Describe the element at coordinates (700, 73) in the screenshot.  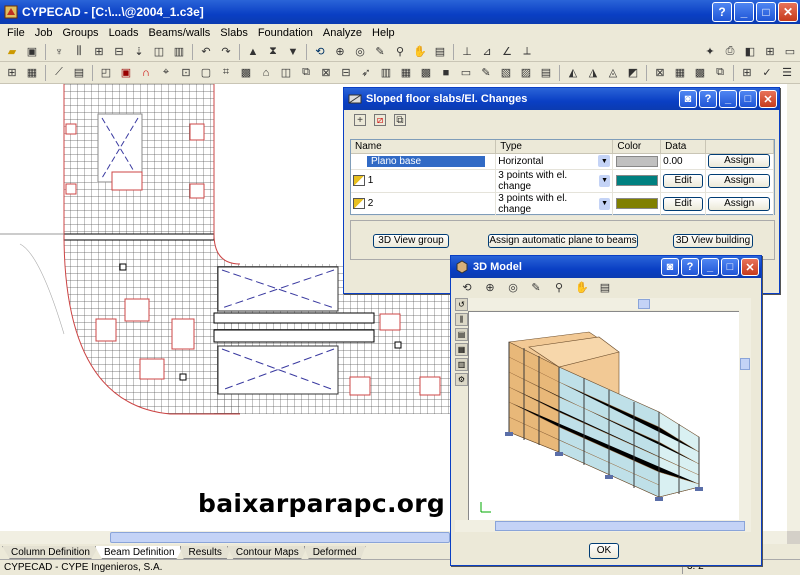
I see `rebar-edit-icon: ▩` at that location.